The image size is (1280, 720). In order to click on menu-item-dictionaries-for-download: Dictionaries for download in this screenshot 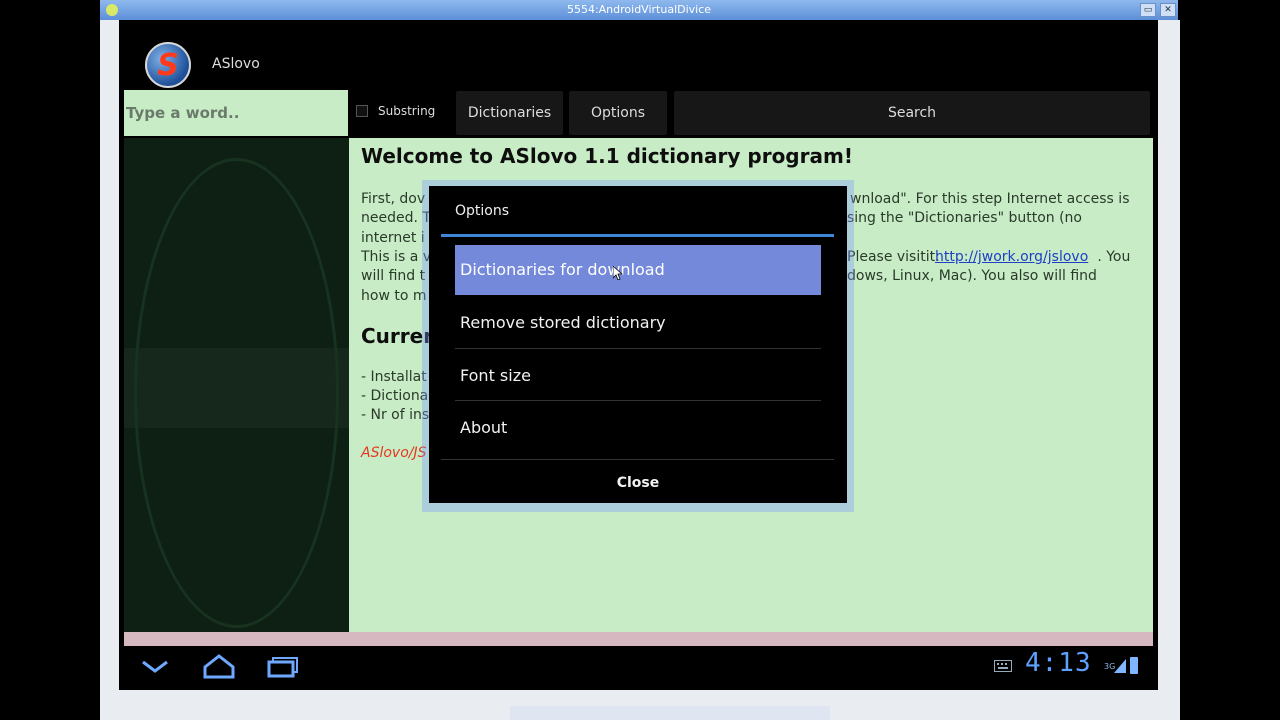, I will do `click(638, 270)`.